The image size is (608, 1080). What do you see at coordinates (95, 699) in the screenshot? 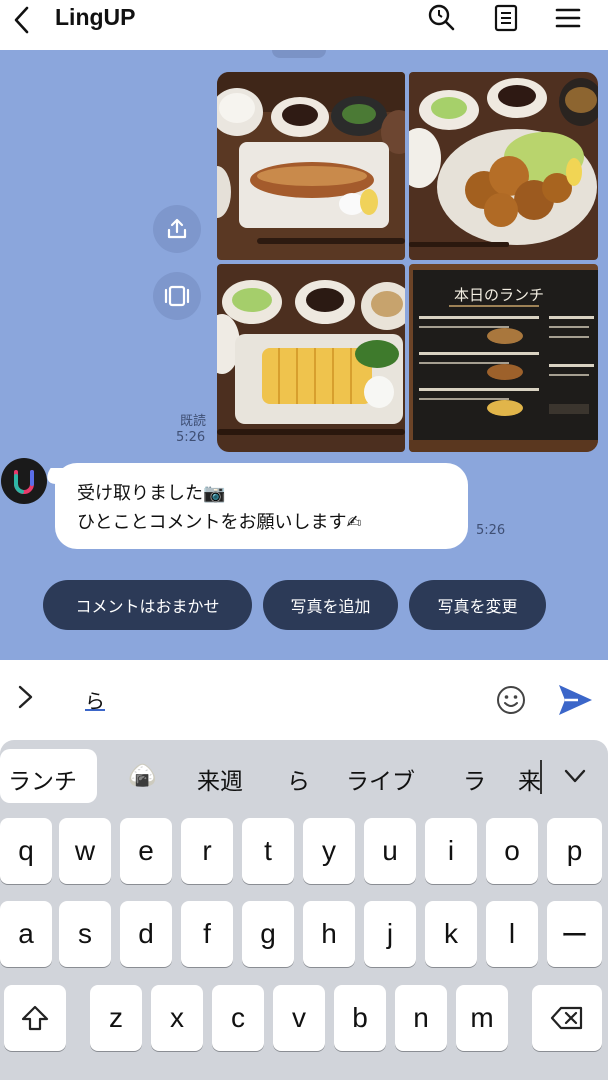
I see `message-input: ら` at bounding box center [95, 699].